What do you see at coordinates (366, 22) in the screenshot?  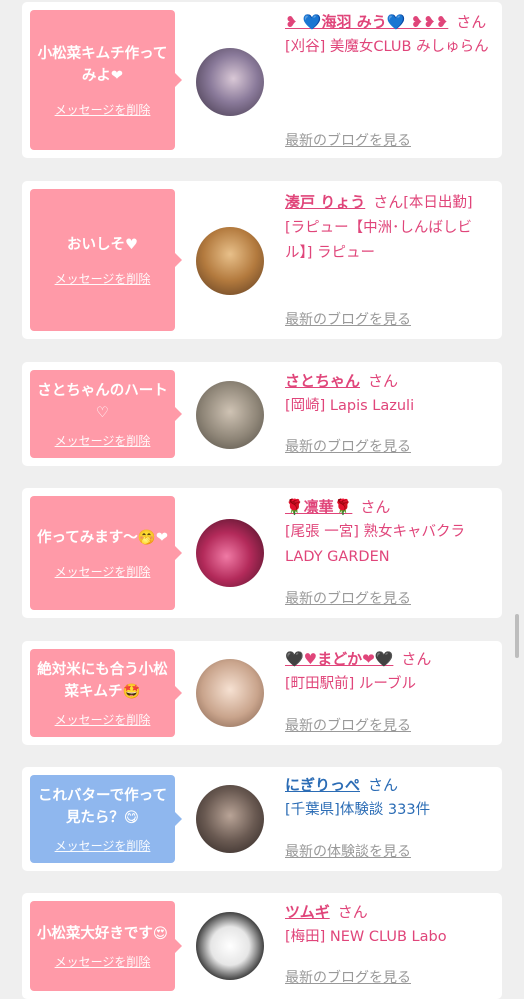 I see `profile-name-link: ❥ 💙海羽 みう💙 ❥❥❥` at bounding box center [366, 22].